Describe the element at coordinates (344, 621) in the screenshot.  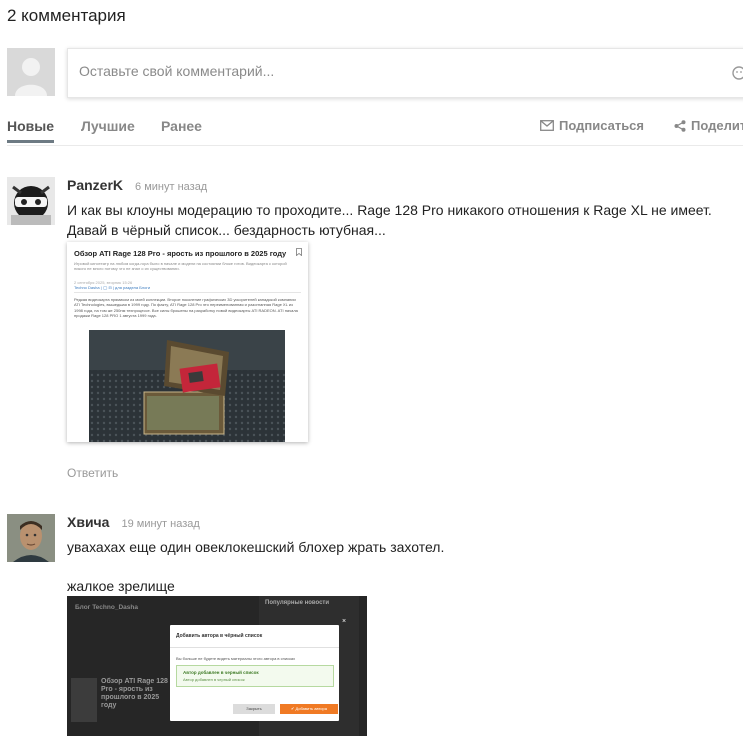
I see `modal-close-icon: ×` at that location.